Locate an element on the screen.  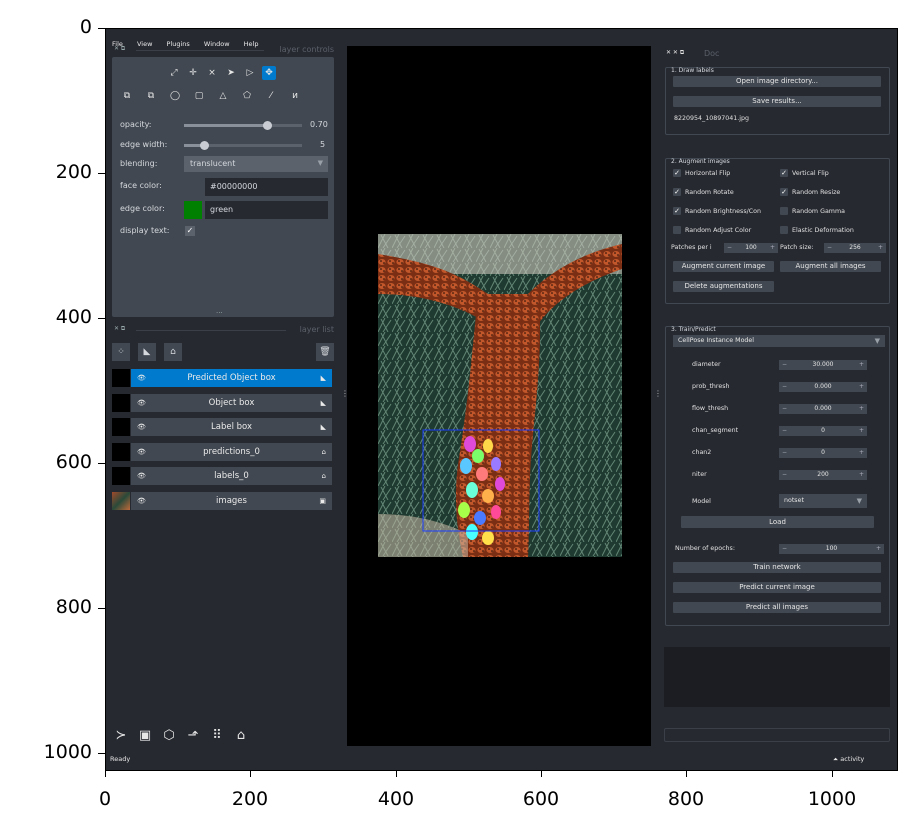
blending-select: translucent ▼ is located at coordinates (256, 164).